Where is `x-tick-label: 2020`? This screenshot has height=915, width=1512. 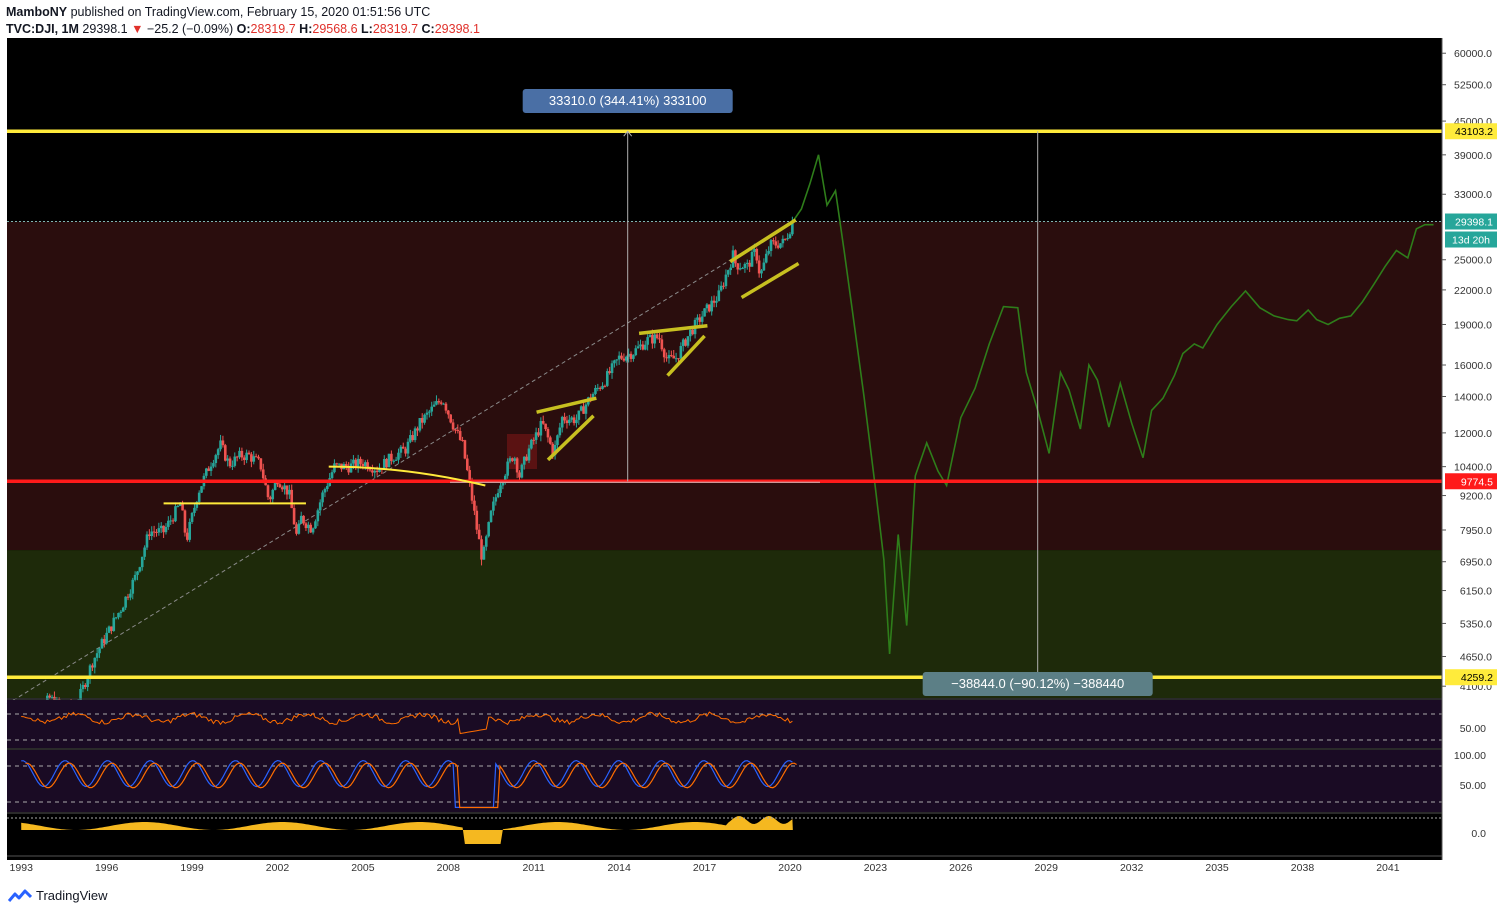 x-tick-label: 2020 is located at coordinates (790, 868).